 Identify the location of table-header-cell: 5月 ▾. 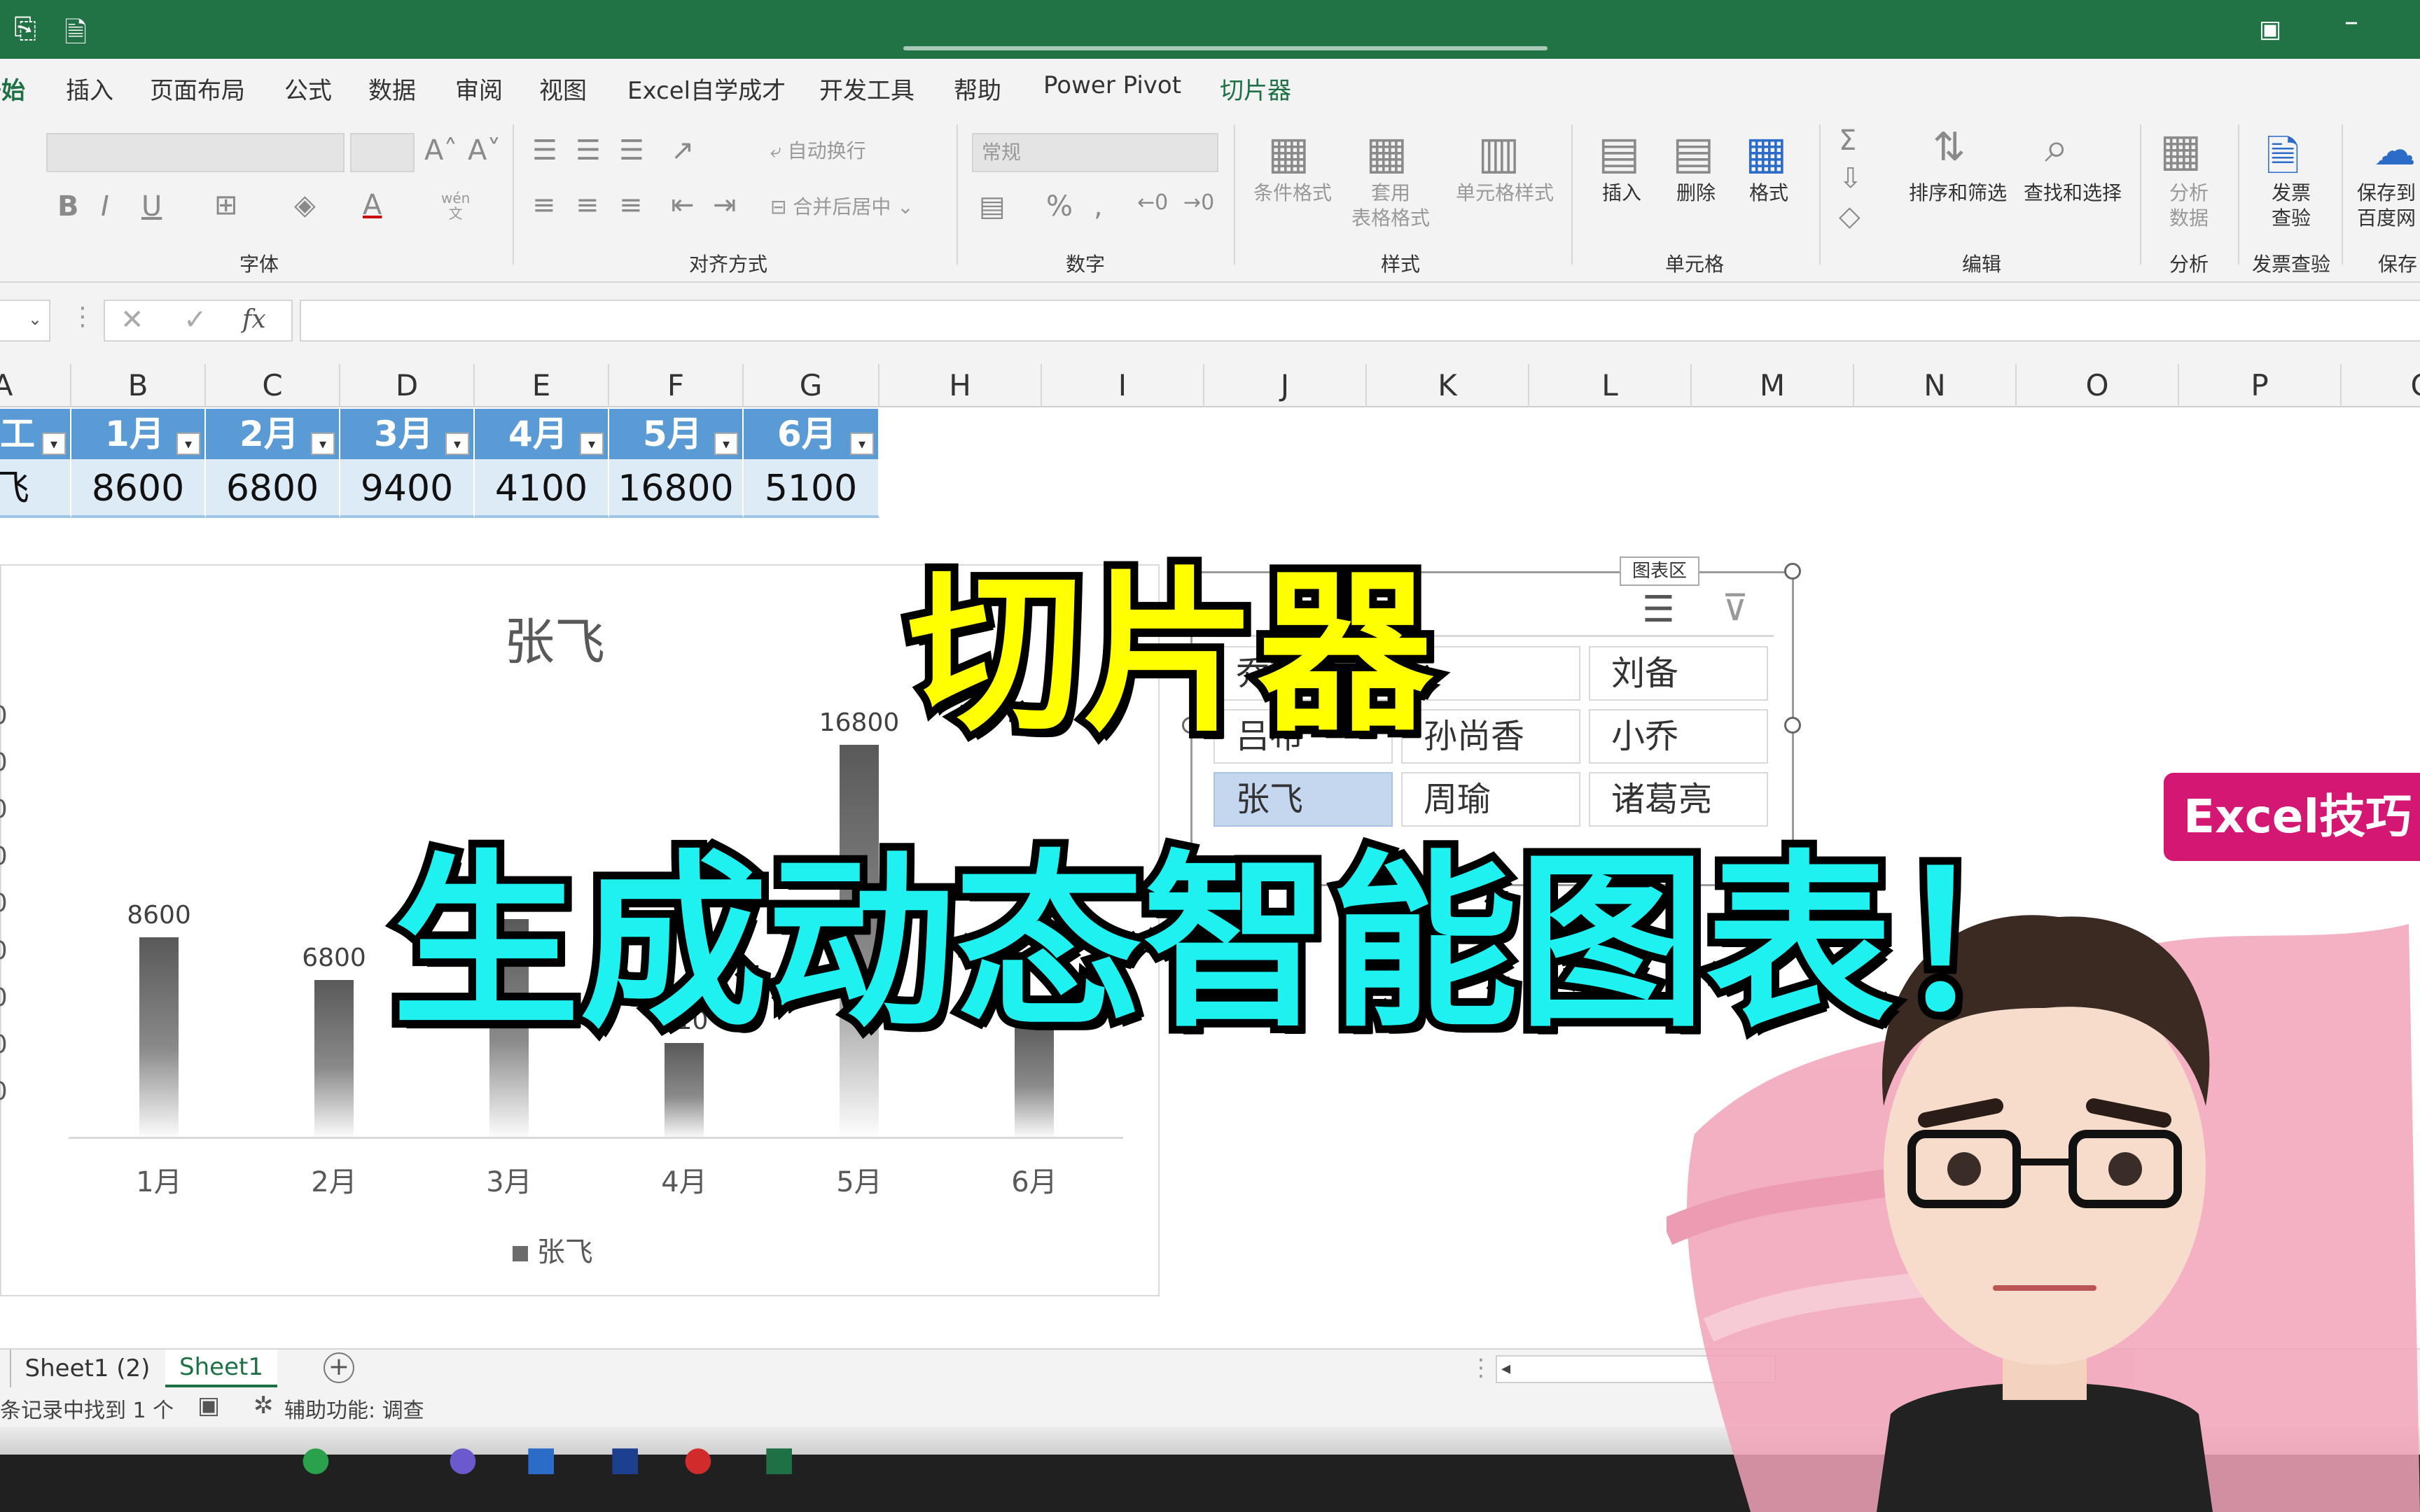
(676, 434).